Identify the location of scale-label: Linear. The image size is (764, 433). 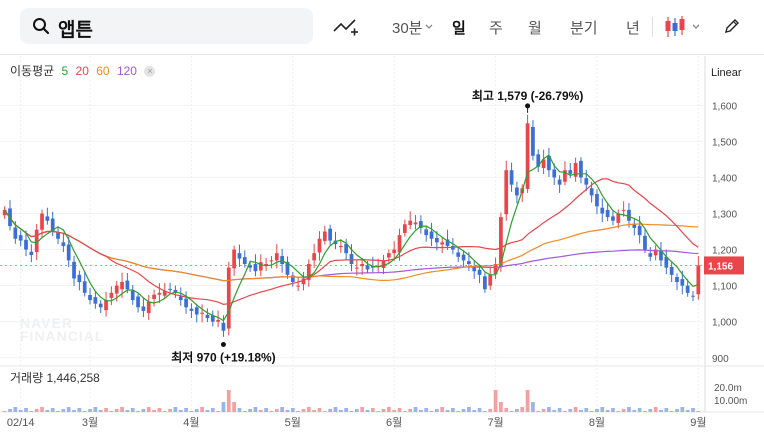
(726, 73).